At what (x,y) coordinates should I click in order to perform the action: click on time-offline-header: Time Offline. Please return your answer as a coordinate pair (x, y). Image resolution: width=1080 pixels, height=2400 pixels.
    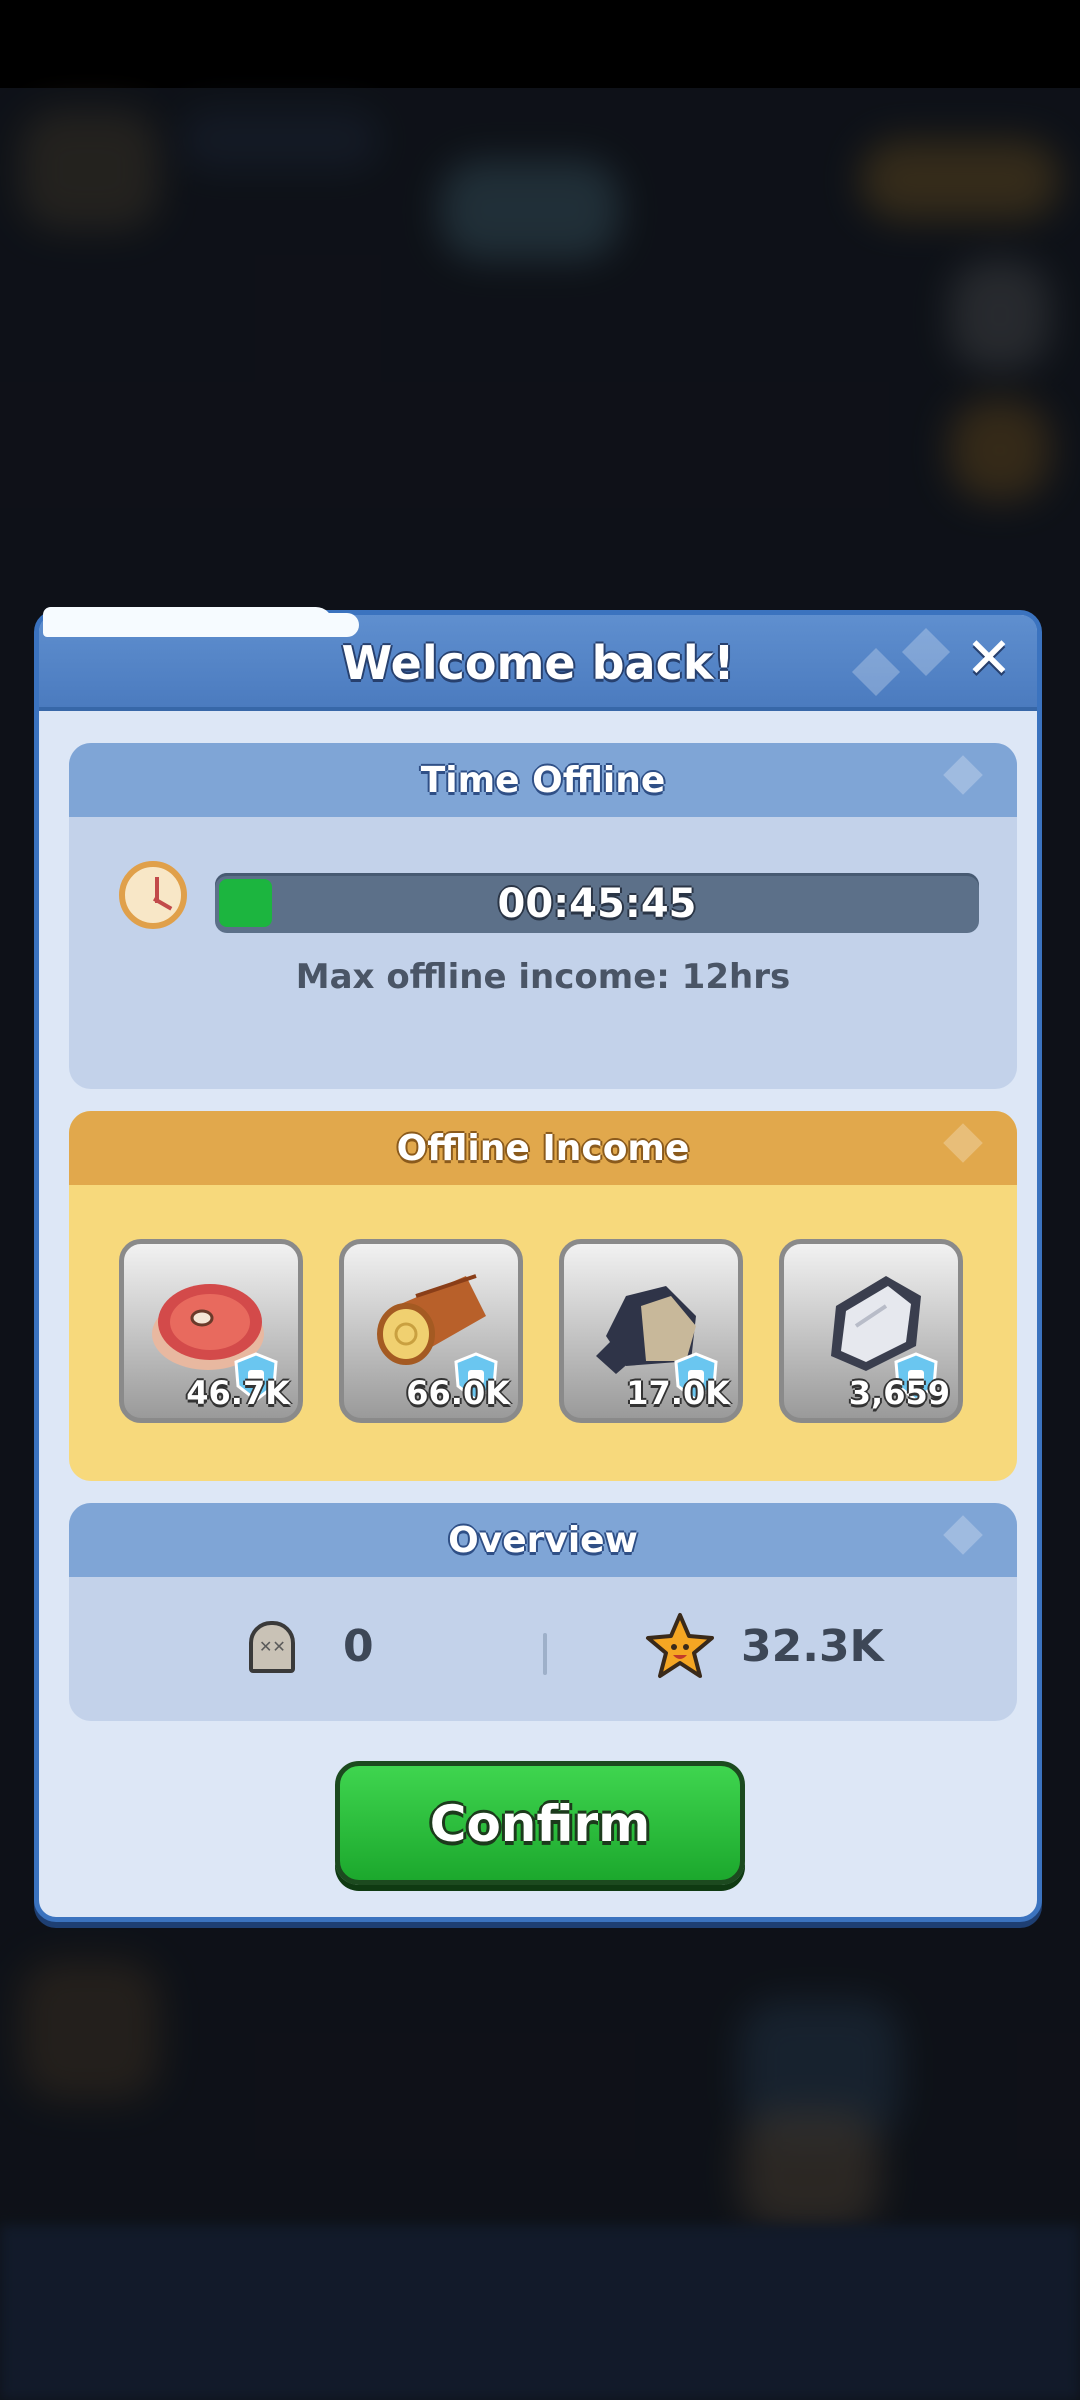
    Looking at the image, I should click on (543, 780).